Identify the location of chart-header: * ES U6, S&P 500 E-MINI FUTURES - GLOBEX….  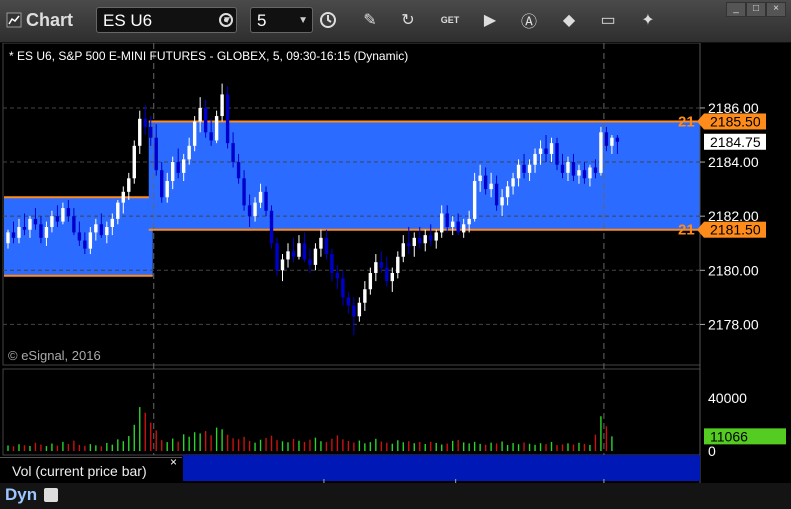
(208, 56).